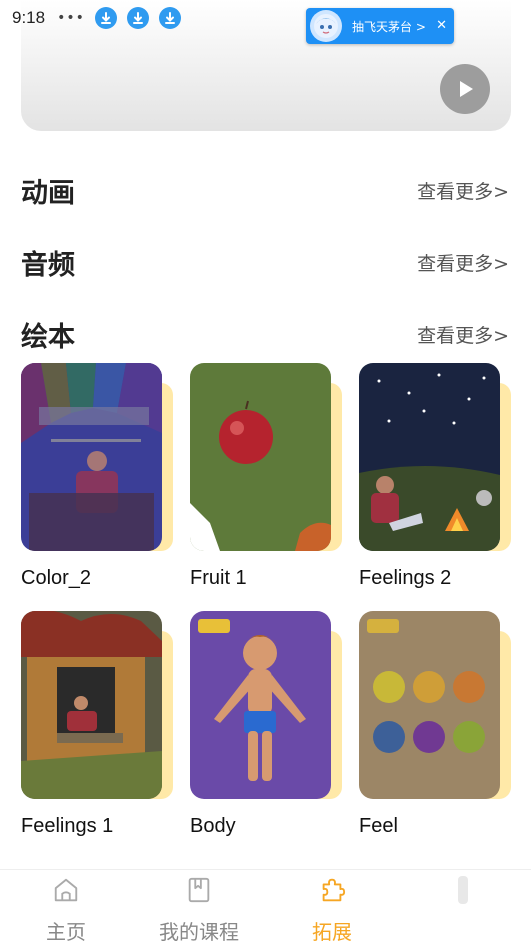 The width and height of the screenshot is (531, 944). Describe the element at coordinates (332, 907) in the screenshot. I see `nav-item-expand: 拓展` at that location.